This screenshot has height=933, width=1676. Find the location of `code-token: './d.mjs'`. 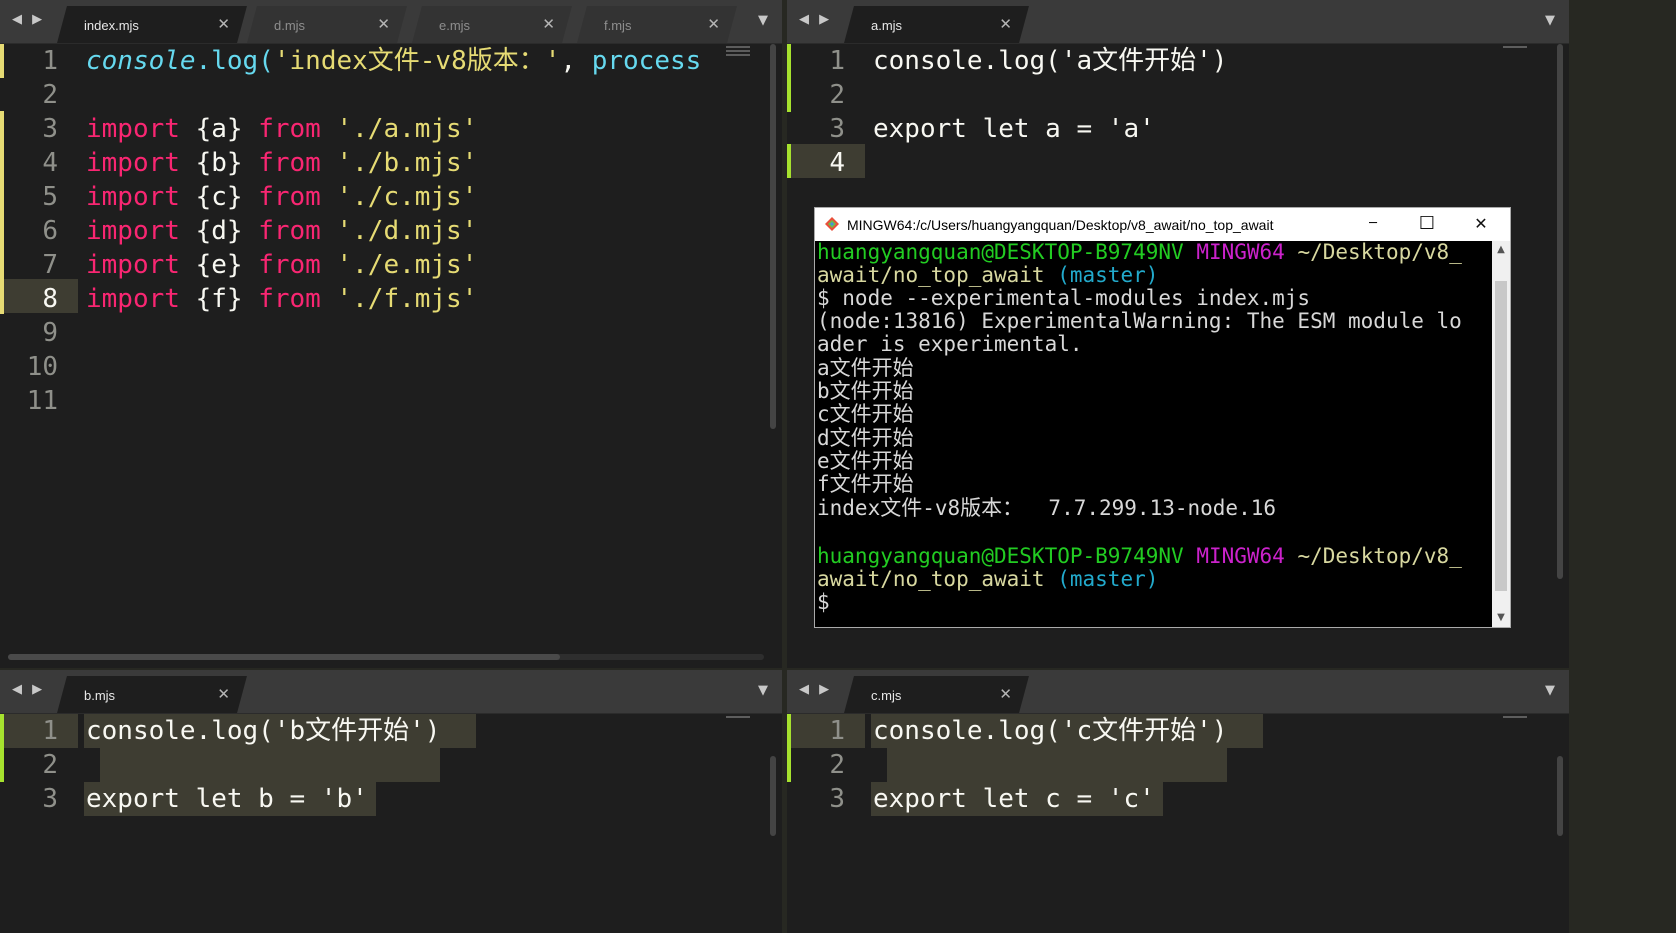

code-token: './d.mjs' is located at coordinates (399, 231).